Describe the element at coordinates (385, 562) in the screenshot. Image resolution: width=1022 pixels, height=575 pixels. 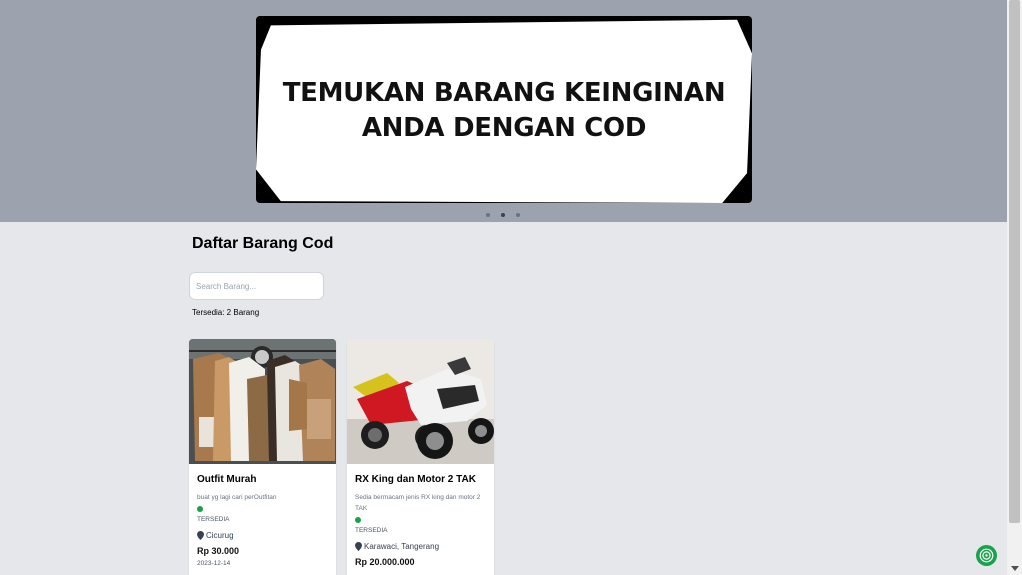
I see `product-price: Rp 20.000.000` at that location.